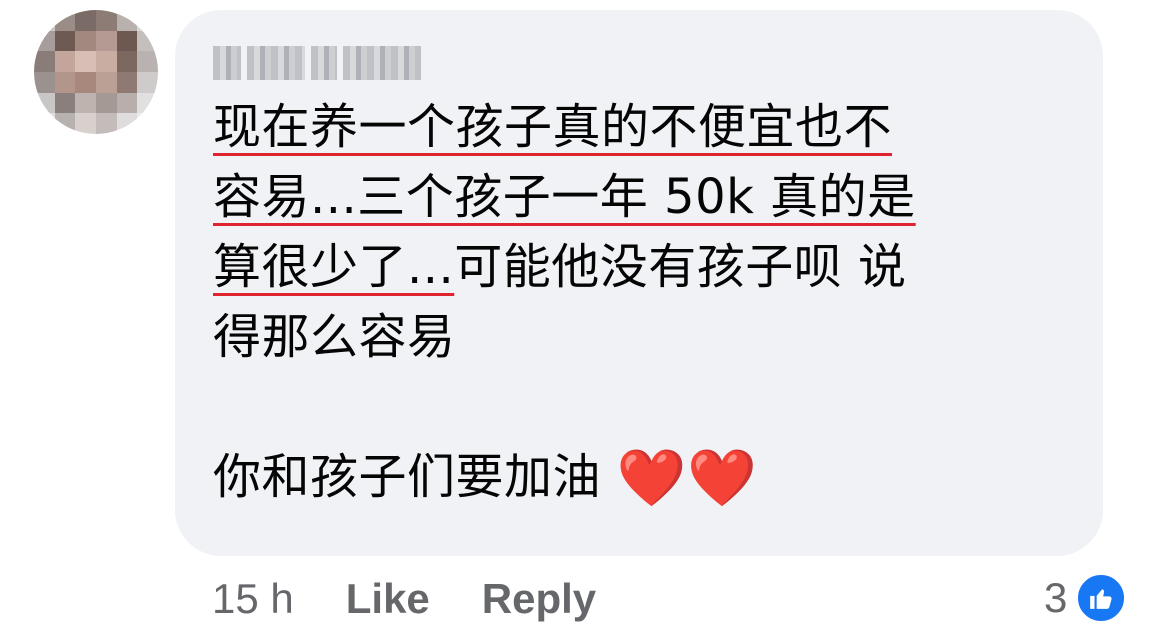 This screenshot has height=637, width=1170. What do you see at coordinates (317, 63) in the screenshot?
I see `commenter-name-redacted` at bounding box center [317, 63].